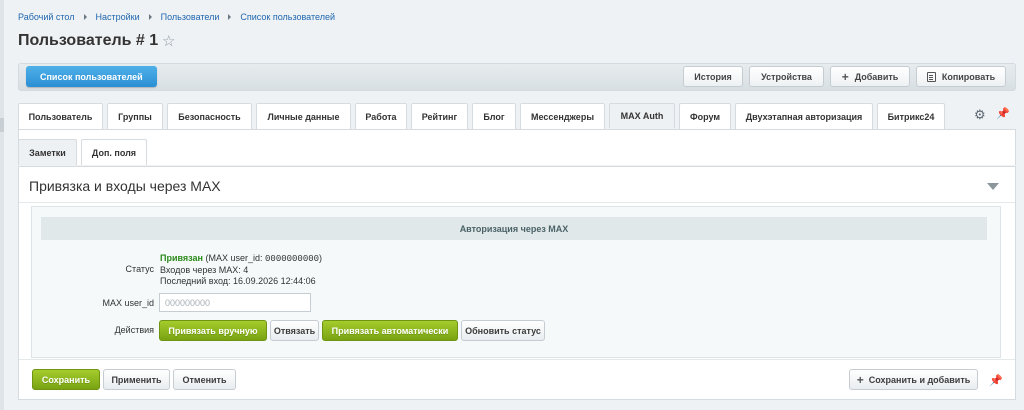  I want to click on breadcrumb-settings: Настройки, so click(118, 17).